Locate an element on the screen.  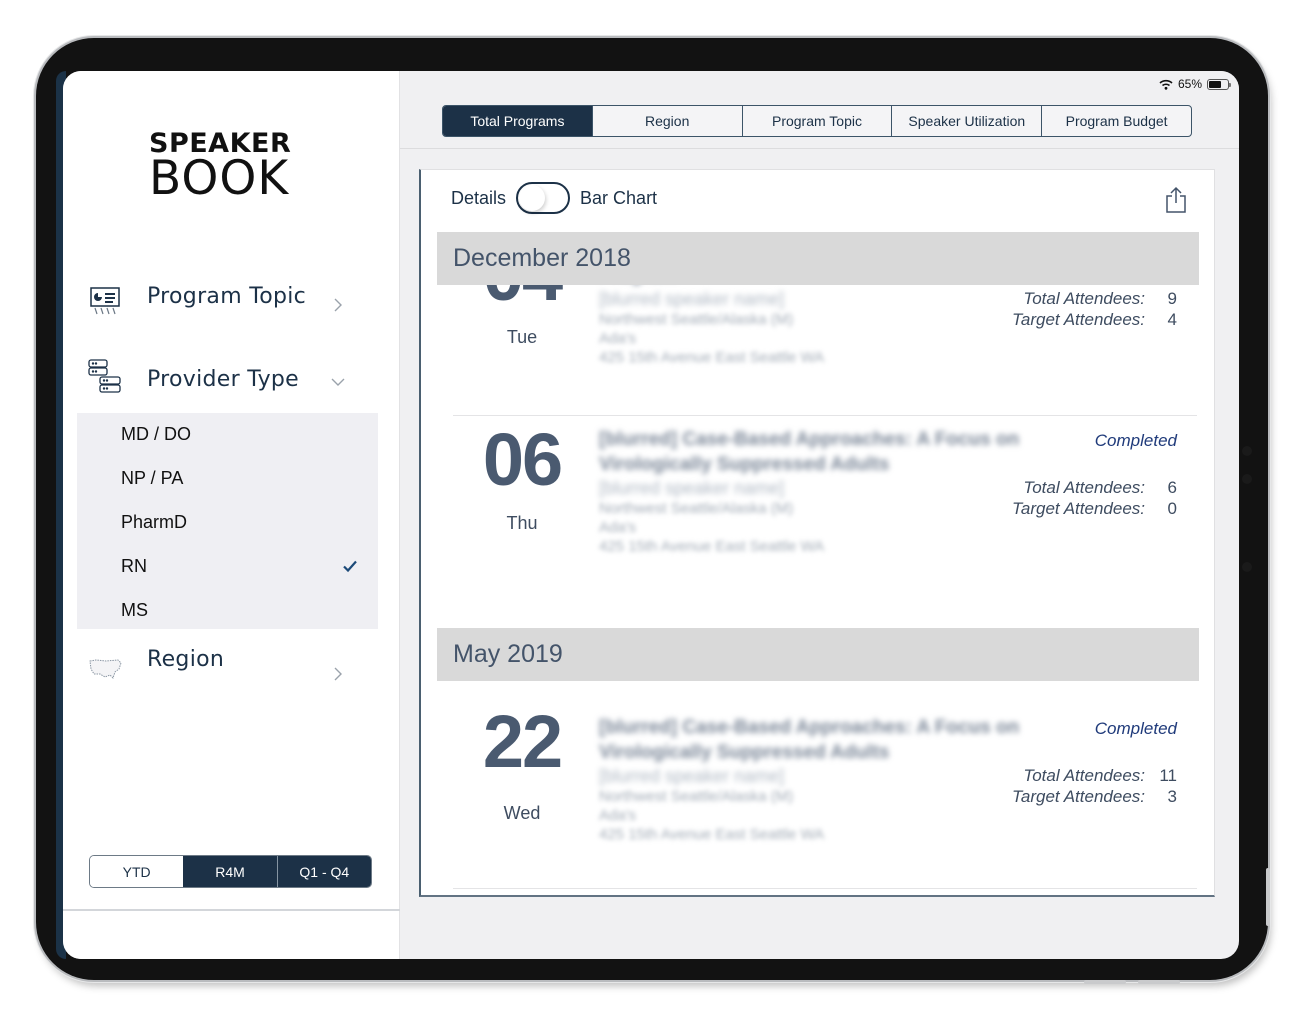
tab-program-topic: Program Topic is located at coordinates (816, 121).